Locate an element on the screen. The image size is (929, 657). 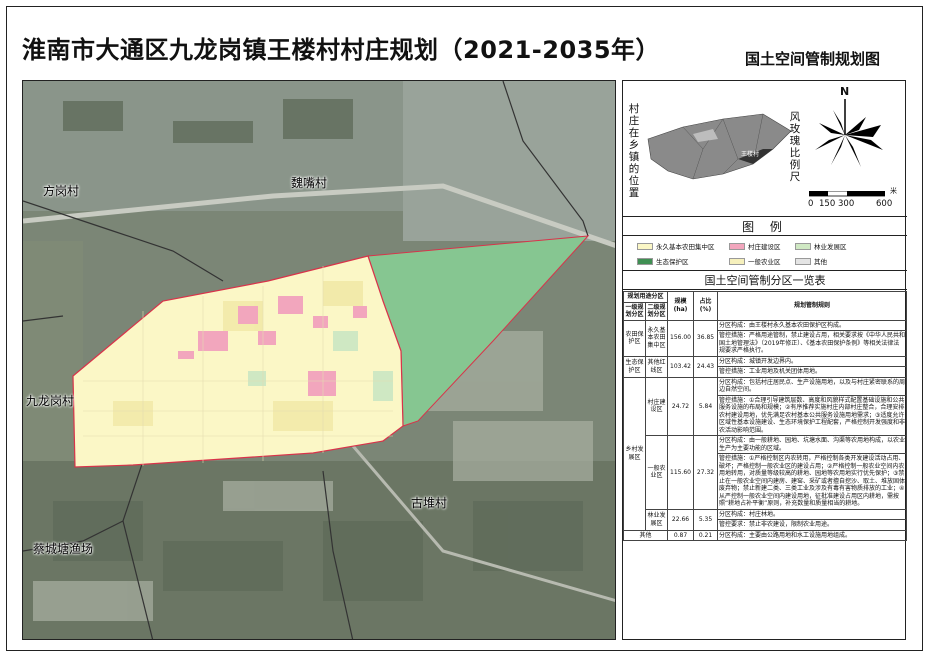
cell-rule: 管控要求：禁止非农建设，限制农业用途。 is located at coordinates (812, 525).